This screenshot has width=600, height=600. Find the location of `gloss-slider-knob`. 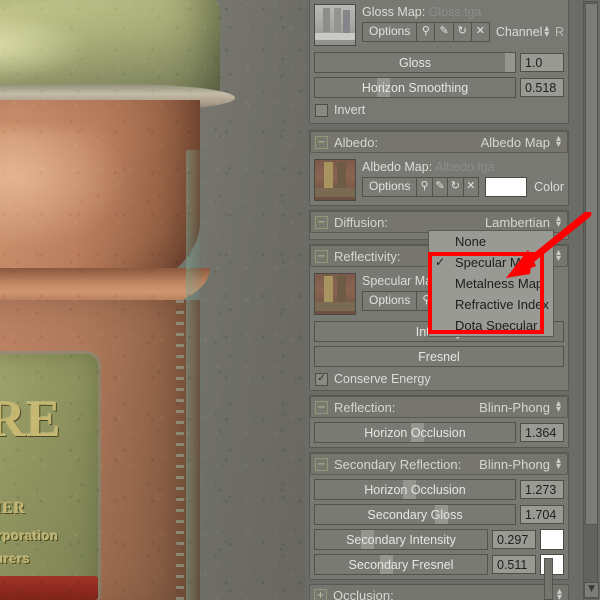

gloss-slider-knob is located at coordinates (510, 62).